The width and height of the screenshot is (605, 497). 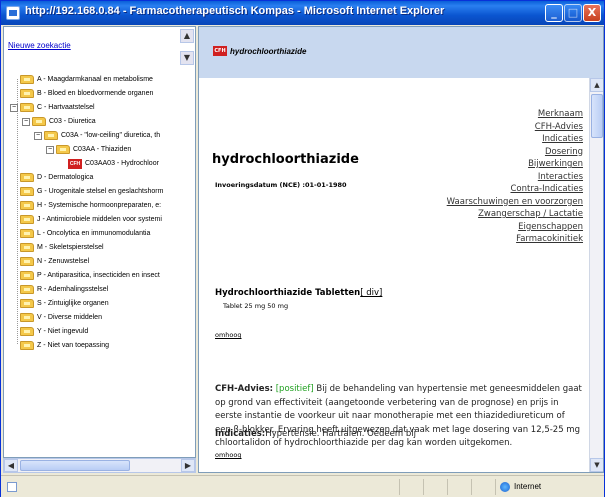 What do you see at coordinates (64, 289) in the screenshot?
I see `tree-item-r: R - Ademhalingsstelsel` at bounding box center [64, 289].